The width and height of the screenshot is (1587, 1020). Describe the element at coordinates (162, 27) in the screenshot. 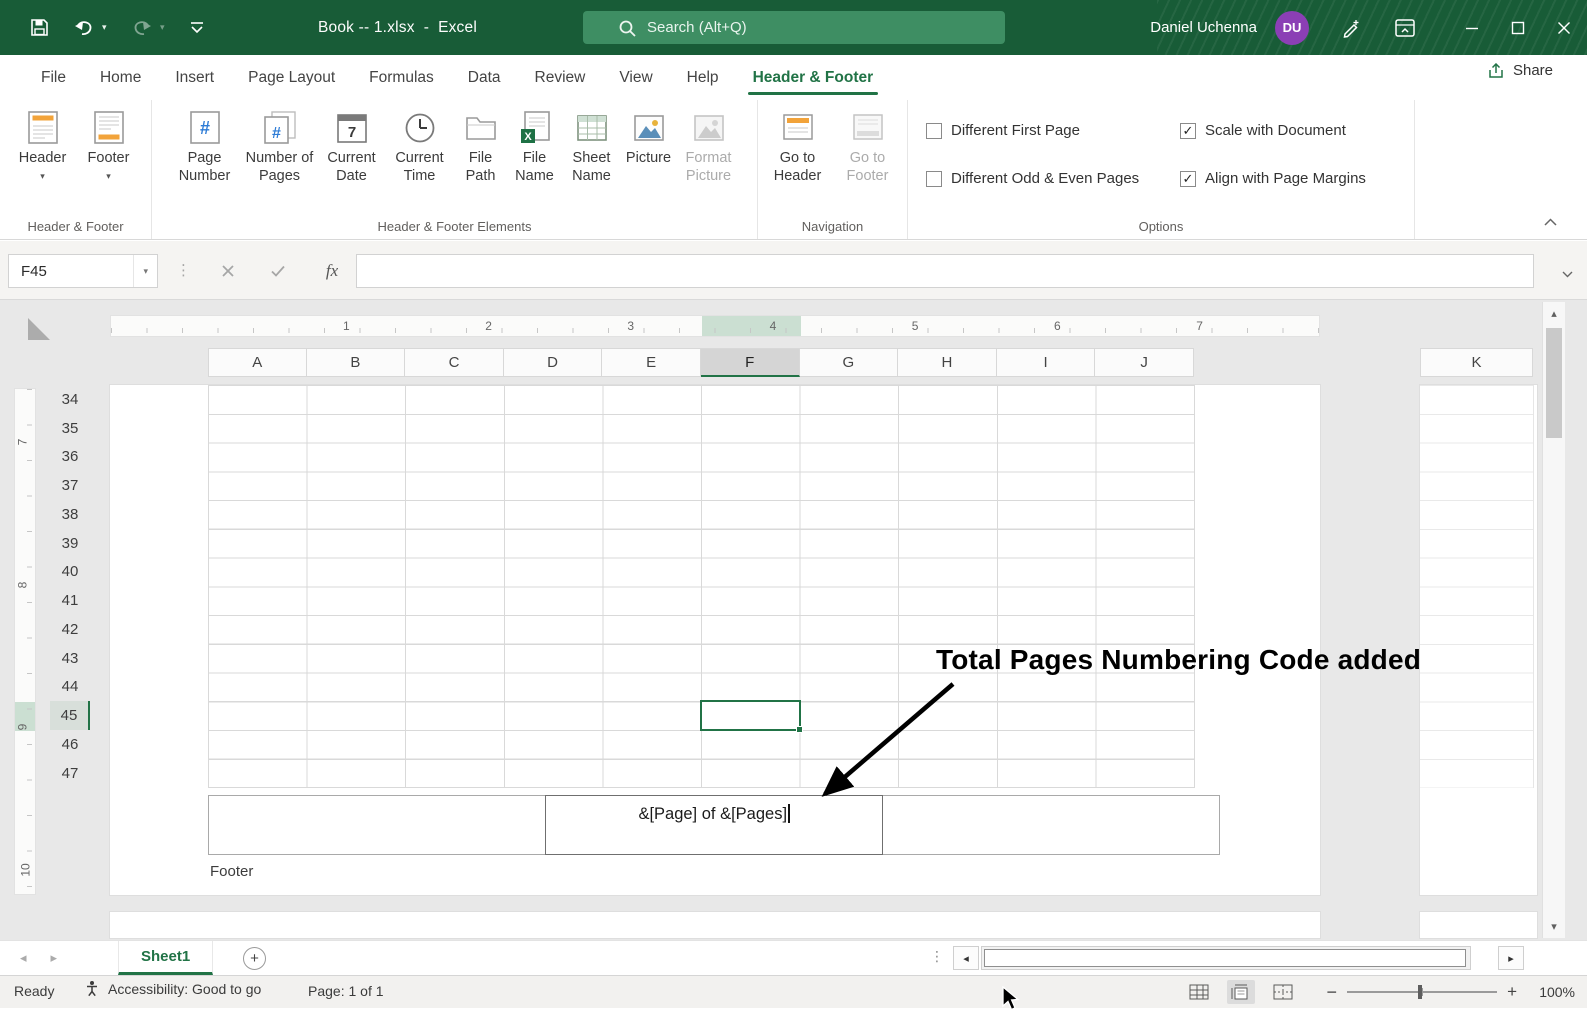

I see `redo-dropdown-icon: ▾` at that location.